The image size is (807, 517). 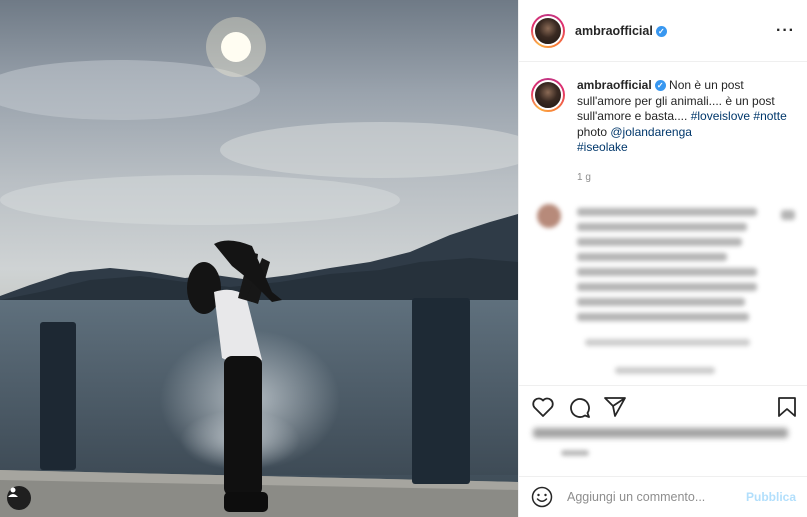 I want to click on blurred-replies-line, so click(x=665, y=370).